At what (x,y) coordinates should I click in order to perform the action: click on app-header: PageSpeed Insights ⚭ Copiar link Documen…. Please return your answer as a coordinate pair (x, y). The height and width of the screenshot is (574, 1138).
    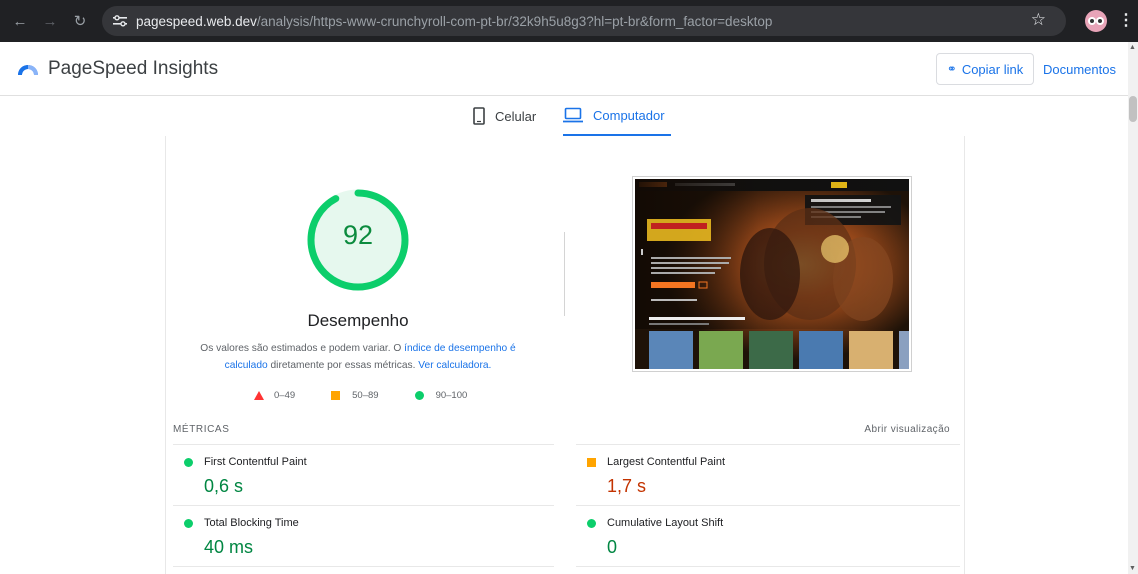
    Looking at the image, I should click on (564, 69).